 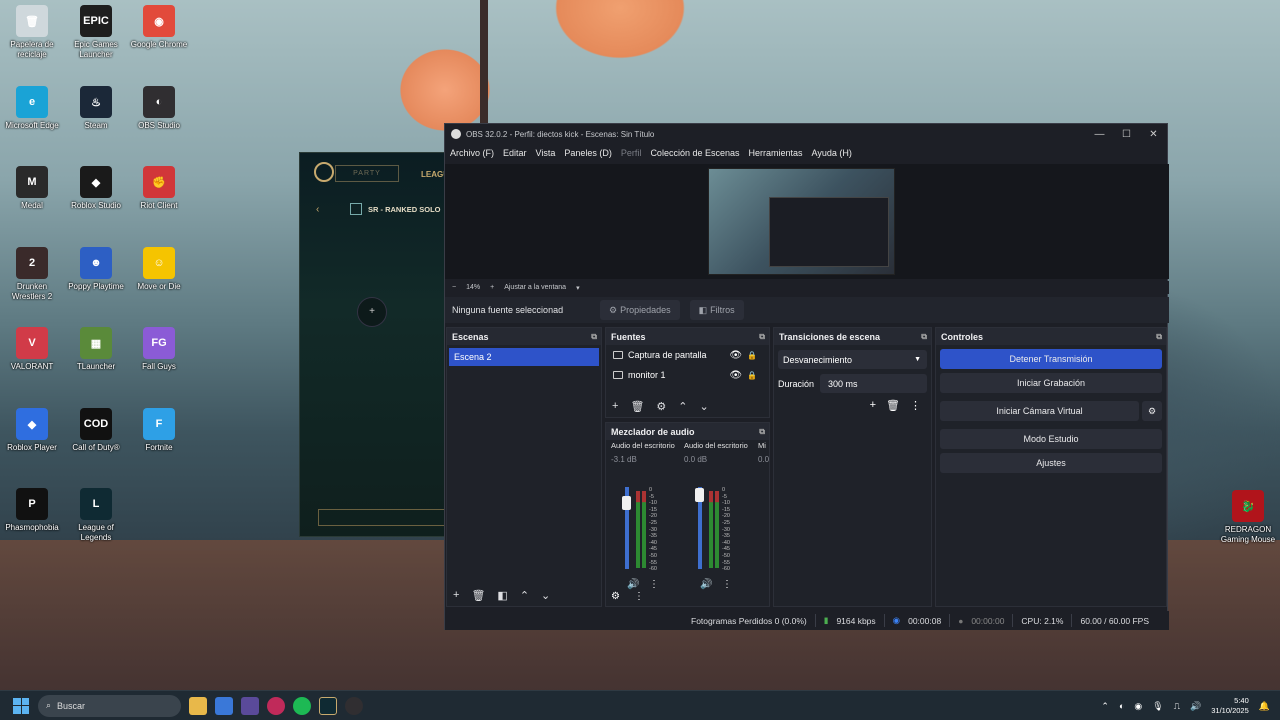 What do you see at coordinates (1177, 706) in the screenshot?
I see `network-icon: ⎍` at bounding box center [1177, 706].